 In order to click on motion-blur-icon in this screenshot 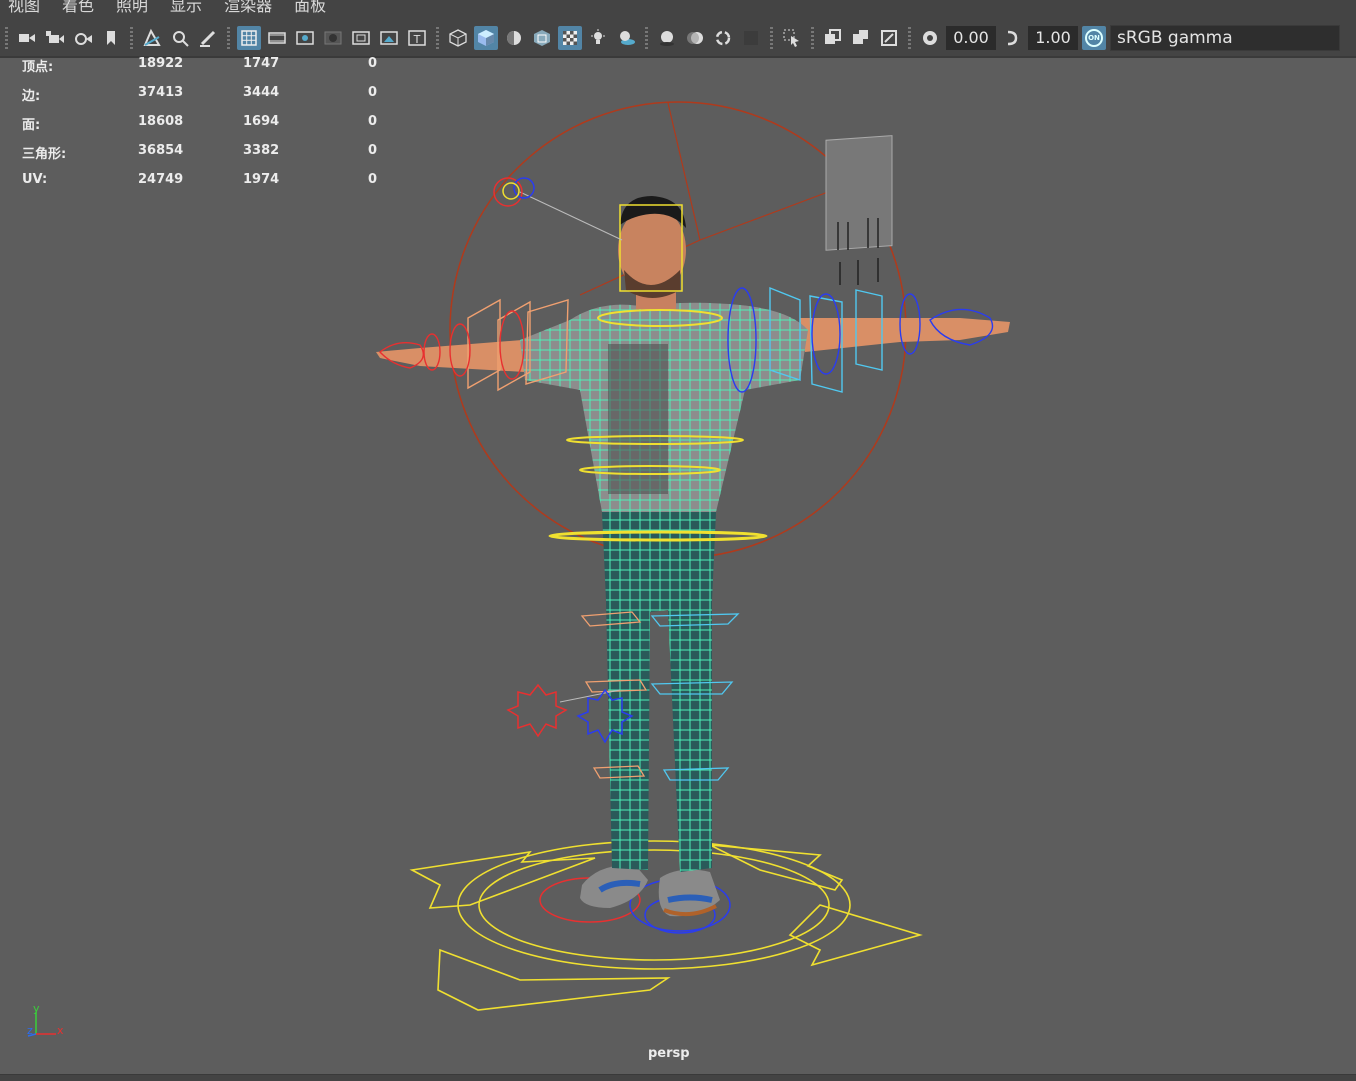, I will do `click(695, 38)`.